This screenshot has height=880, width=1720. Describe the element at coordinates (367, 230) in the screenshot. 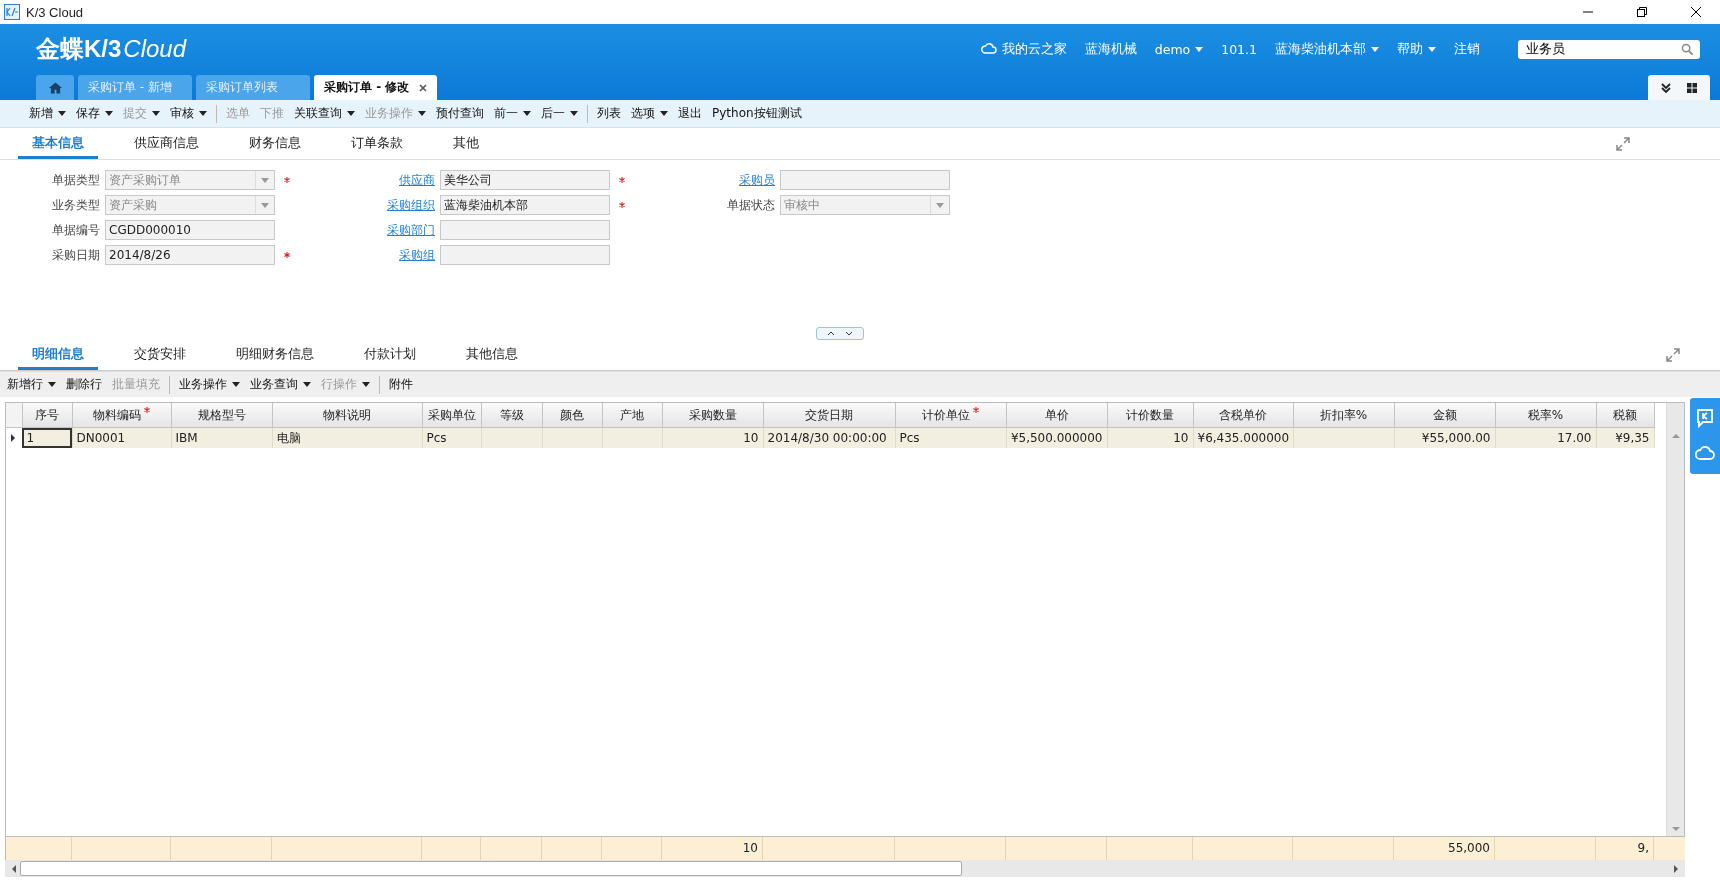

I see `field-label: 采购部门` at that location.